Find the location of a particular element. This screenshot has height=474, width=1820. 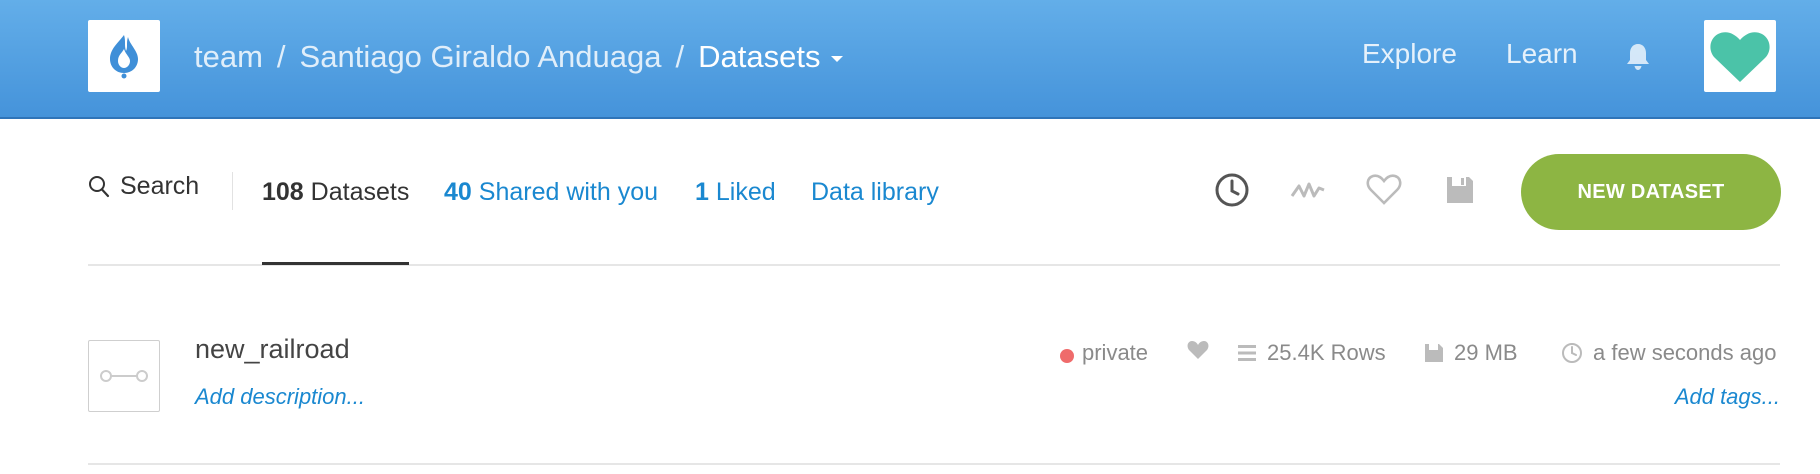

search-button: Search is located at coordinates (143, 186).